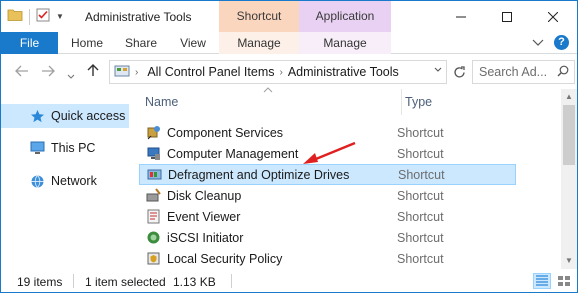  What do you see at coordinates (289, 280) in the screenshot?
I see `status-bar: 19 items 1 item selected 1.13 KB` at bounding box center [289, 280].